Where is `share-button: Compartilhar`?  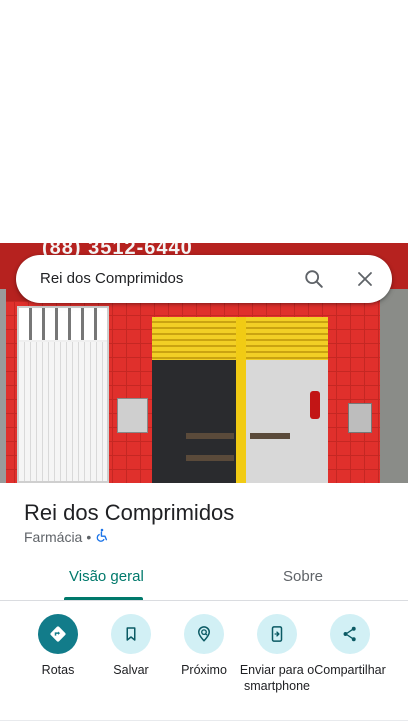 share-button: Compartilhar is located at coordinates (350, 646).